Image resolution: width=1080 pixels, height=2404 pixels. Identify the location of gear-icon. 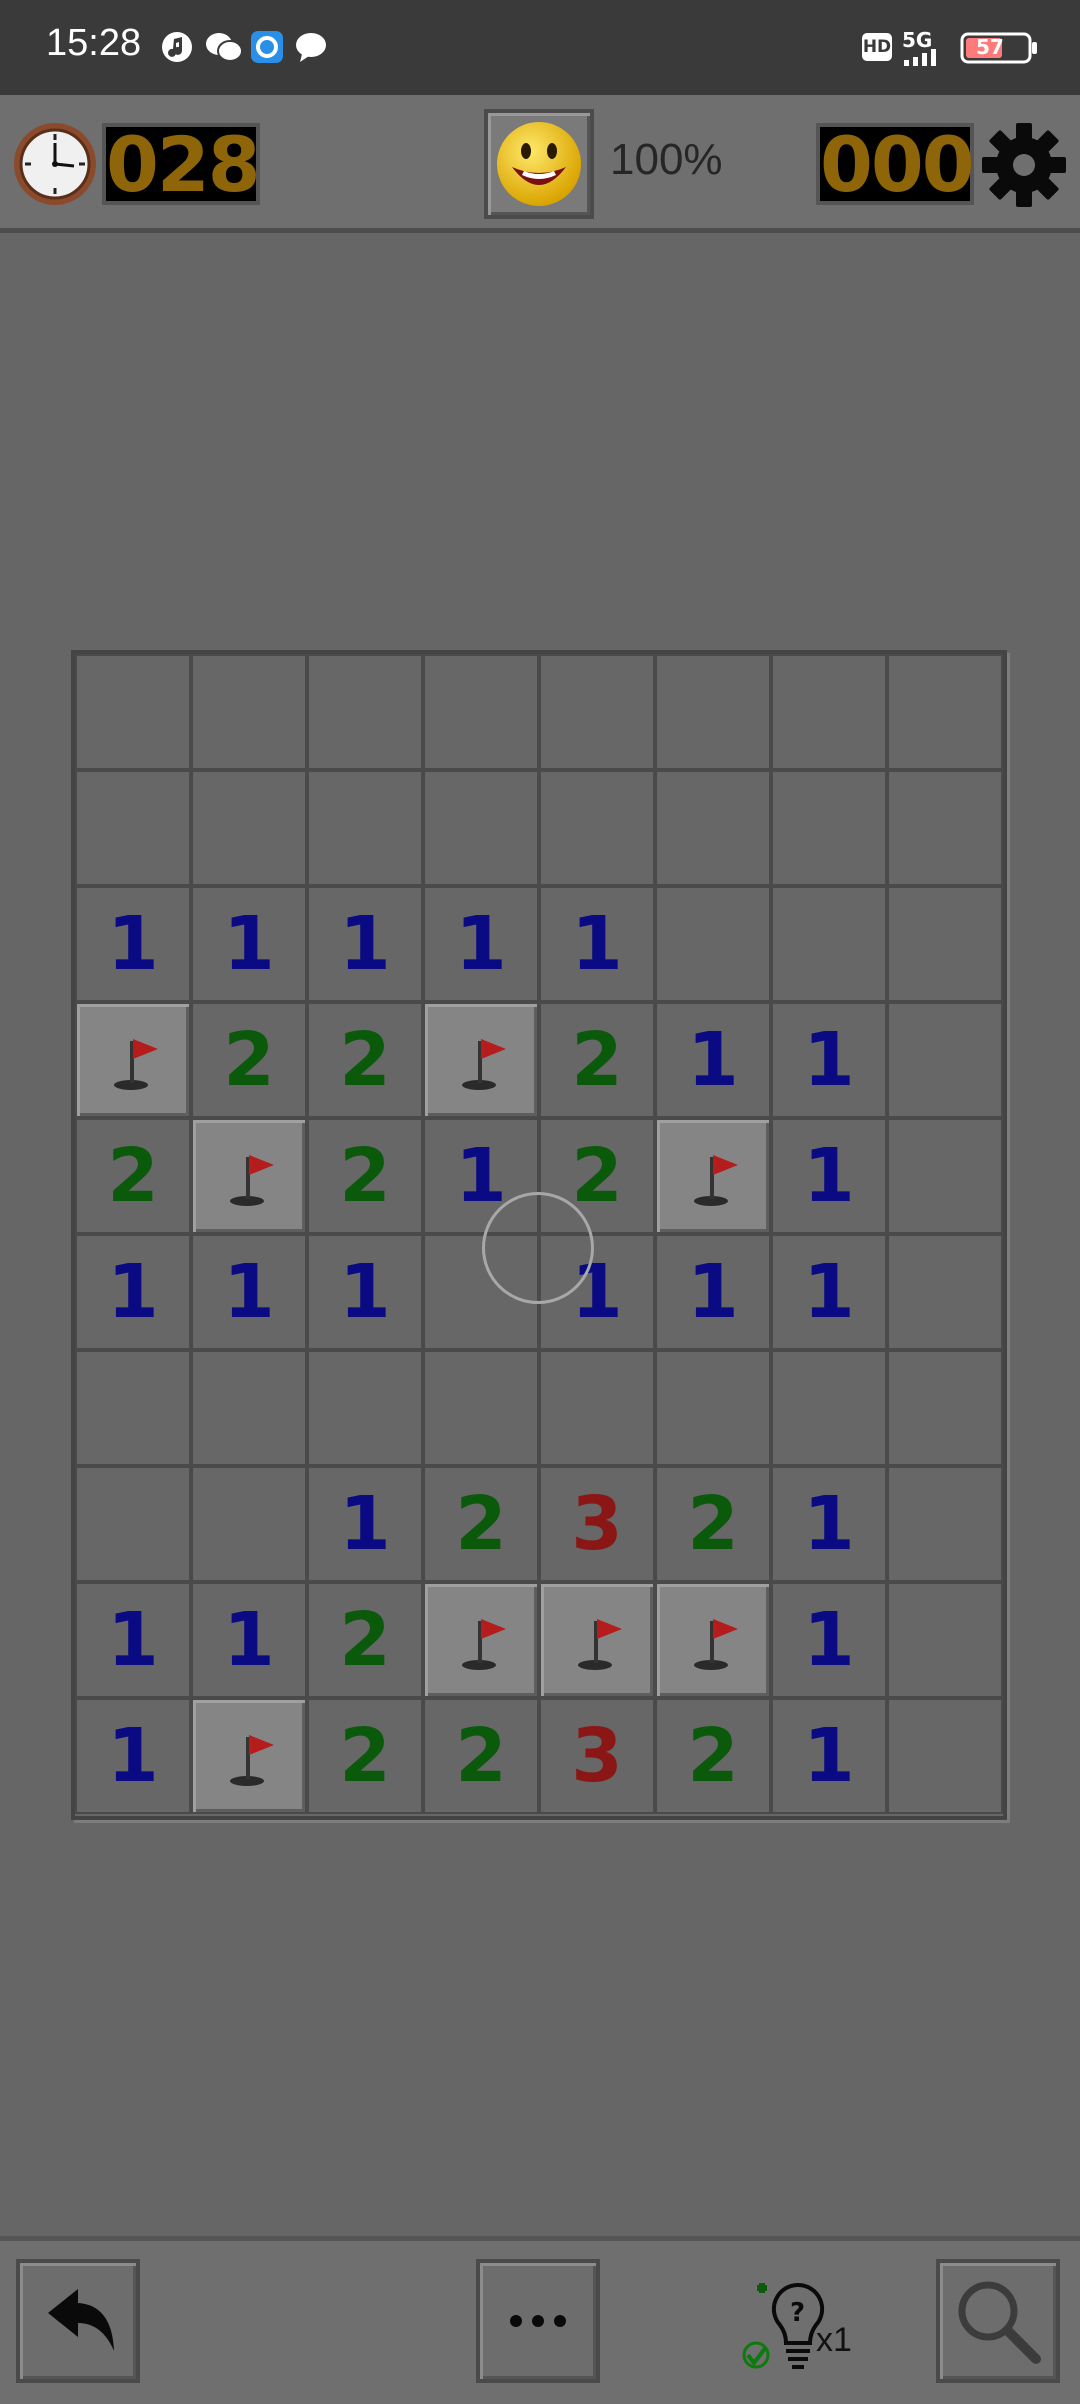
(1024, 165).